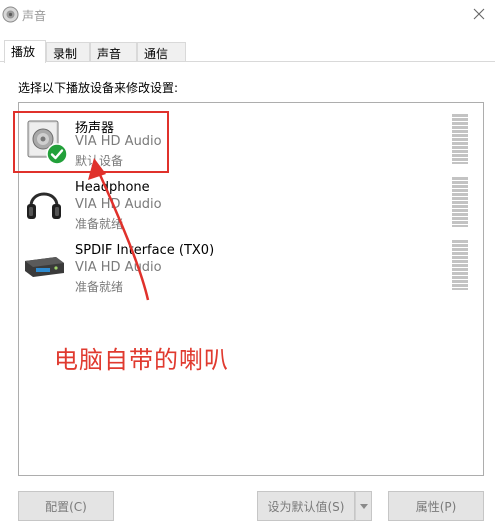 The height and width of the screenshot is (521, 495). I want to click on device-item-headphone: Headphone VIA HD Audio 准备就绪, so click(251, 203).